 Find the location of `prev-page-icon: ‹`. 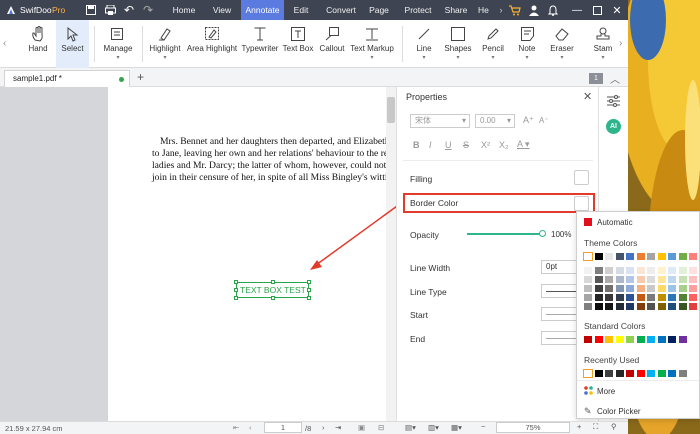

prev-page-icon: ‹ is located at coordinates (250, 427).